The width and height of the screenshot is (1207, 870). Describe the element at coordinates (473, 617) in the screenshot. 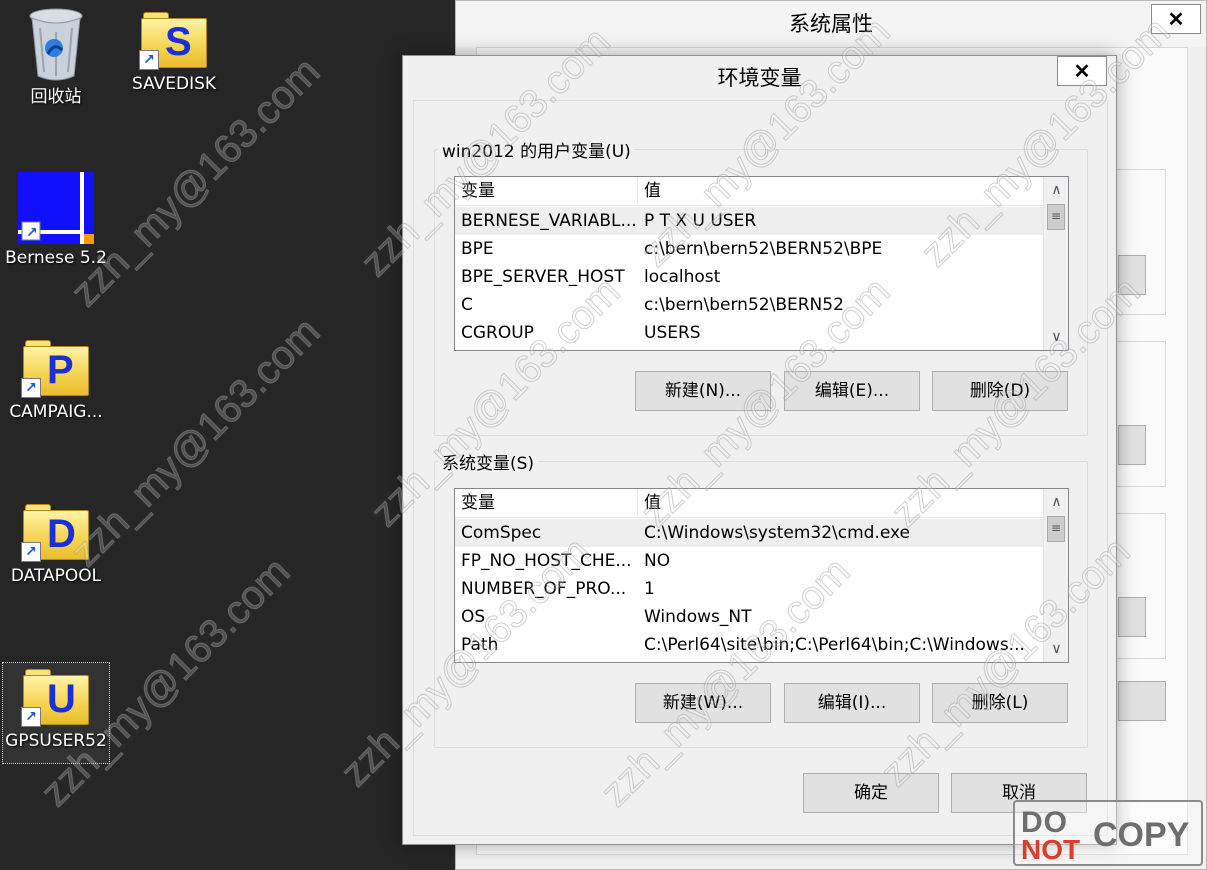

I see `variable-name: OS` at that location.